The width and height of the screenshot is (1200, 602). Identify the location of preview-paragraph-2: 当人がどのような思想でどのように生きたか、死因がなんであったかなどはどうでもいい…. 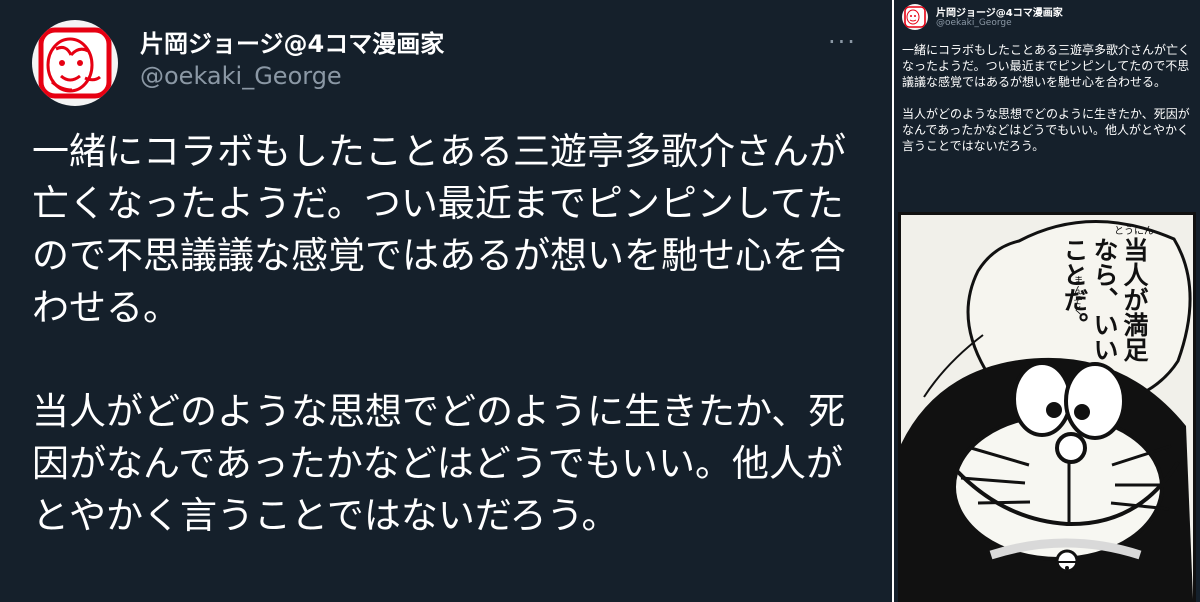
(1046, 130).